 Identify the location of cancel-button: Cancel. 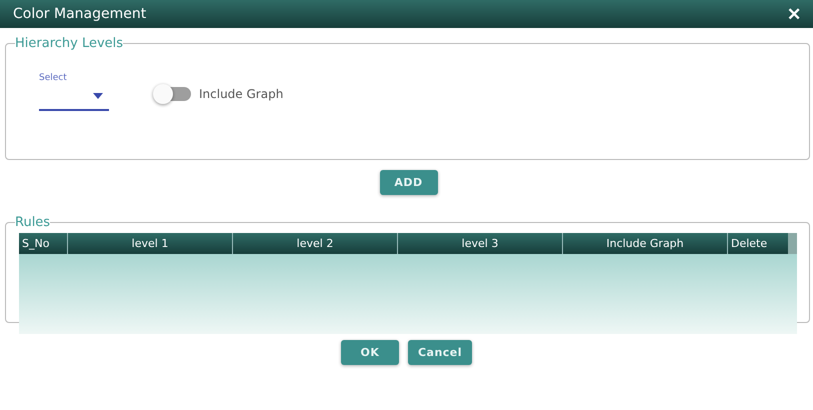
(440, 352).